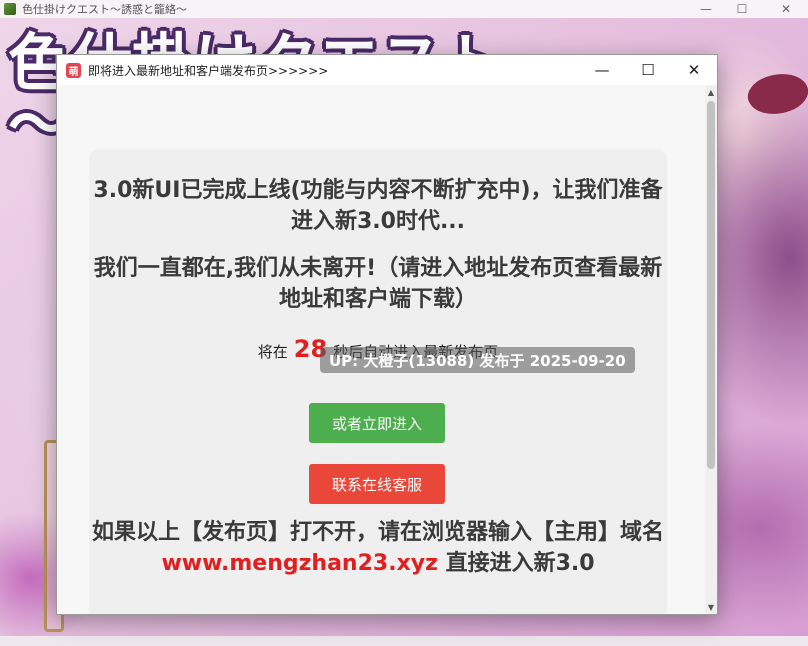 The height and width of the screenshot is (646, 808). I want to click on enter-now-button: 或者立即进入, so click(377, 423).